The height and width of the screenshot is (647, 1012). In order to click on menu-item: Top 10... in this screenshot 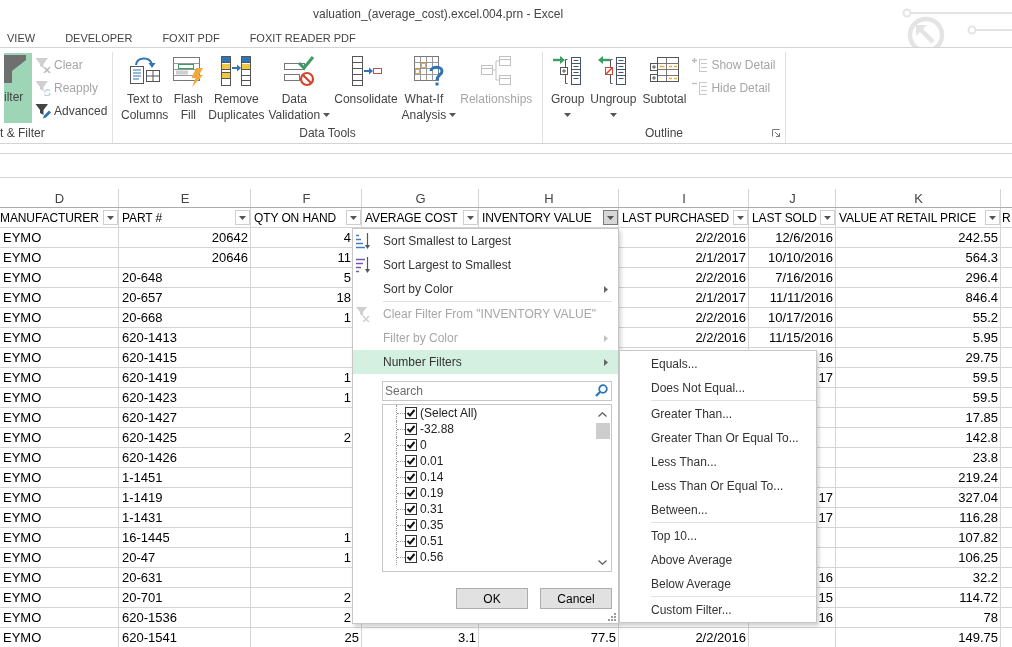, I will do `click(718, 535)`.